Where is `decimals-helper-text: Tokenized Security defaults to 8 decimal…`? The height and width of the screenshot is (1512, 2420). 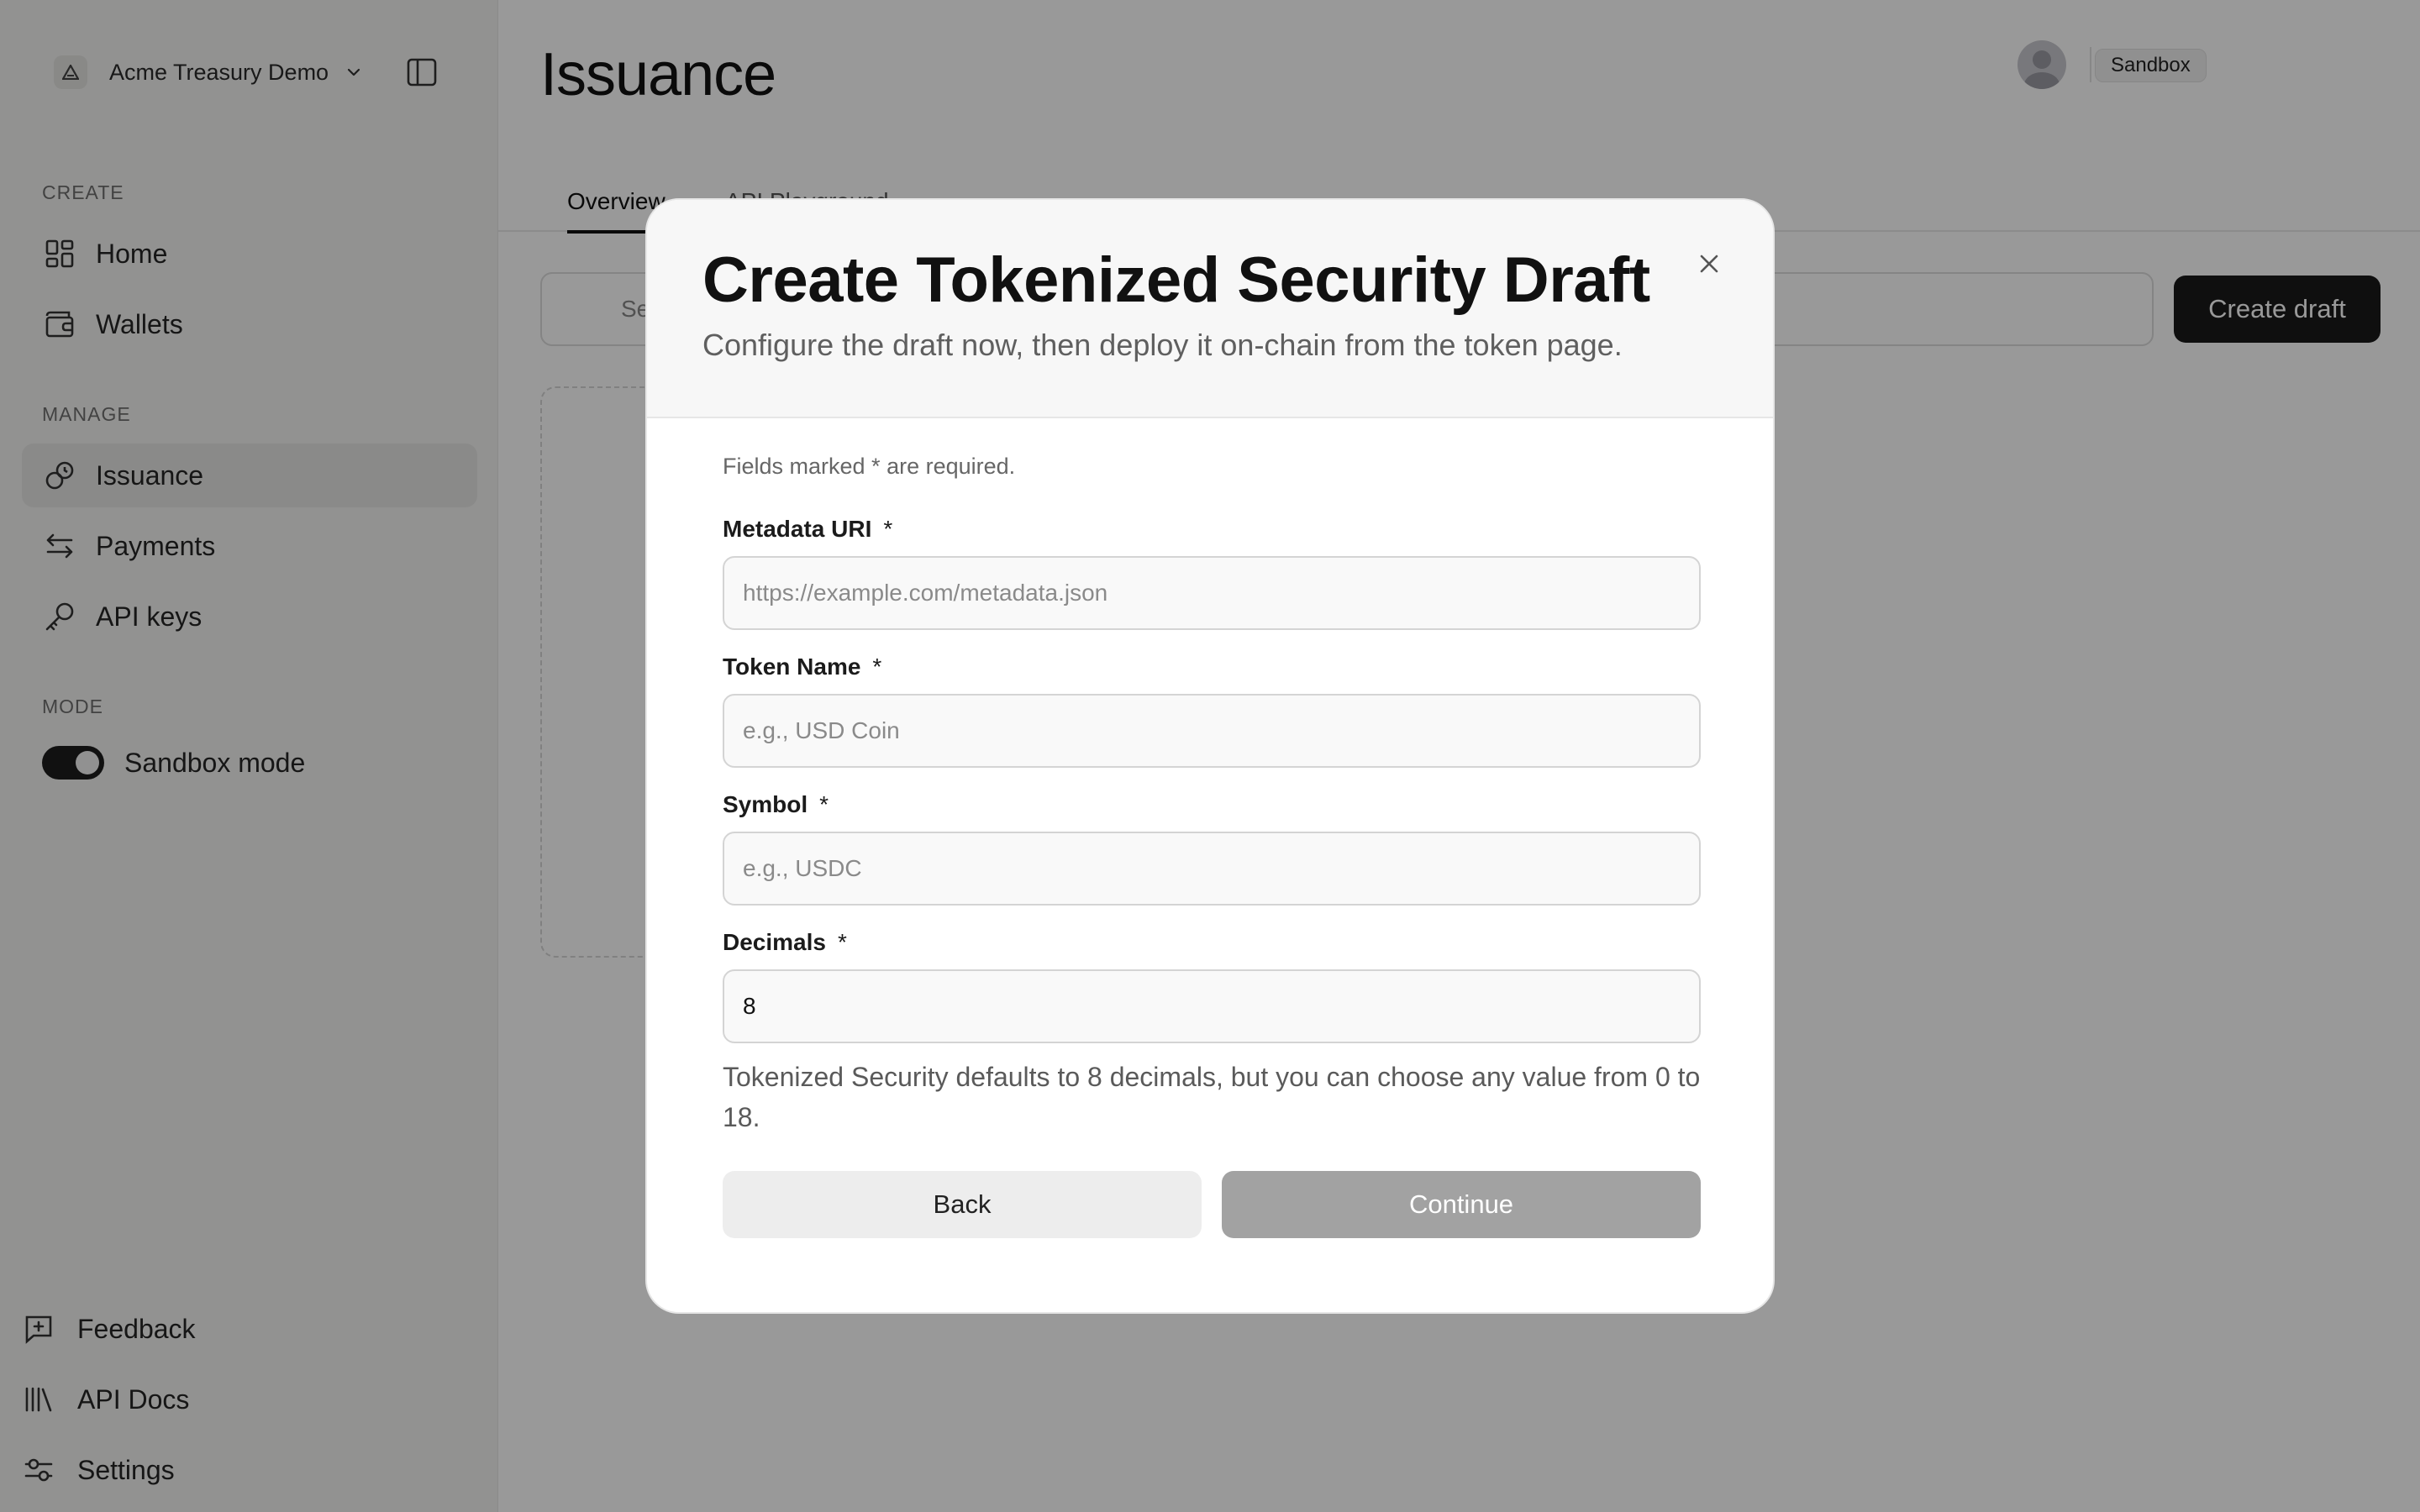 decimals-helper-text: Tokenized Security defaults to 8 decimal… is located at coordinates (1212, 1097).